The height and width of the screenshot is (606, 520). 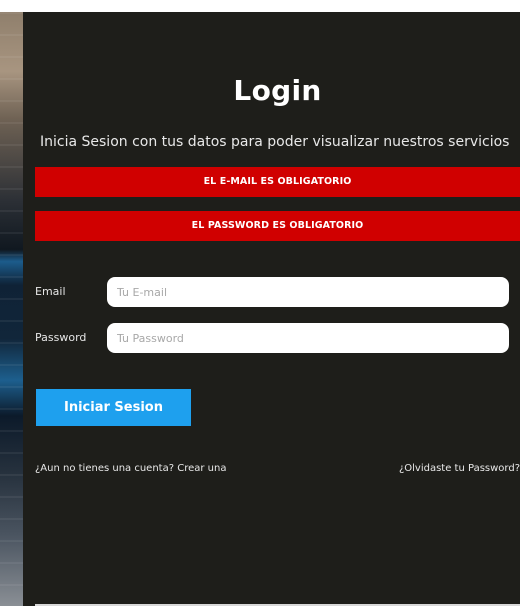 I want to click on create-account-link: ¿Aun no tienes una cuenta? Crear una, so click(x=130, y=468).